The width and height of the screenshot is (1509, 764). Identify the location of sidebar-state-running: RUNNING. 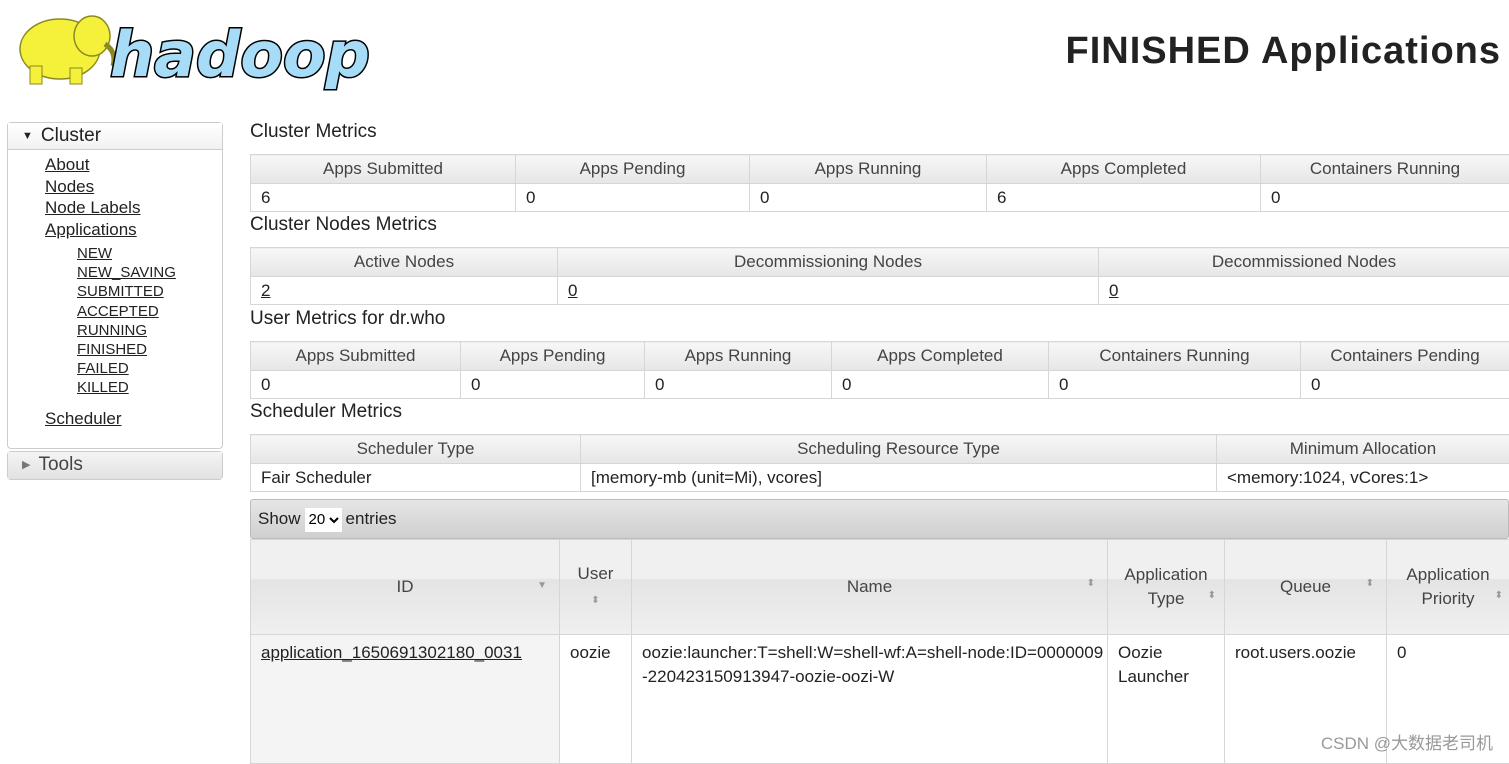
(149, 330).